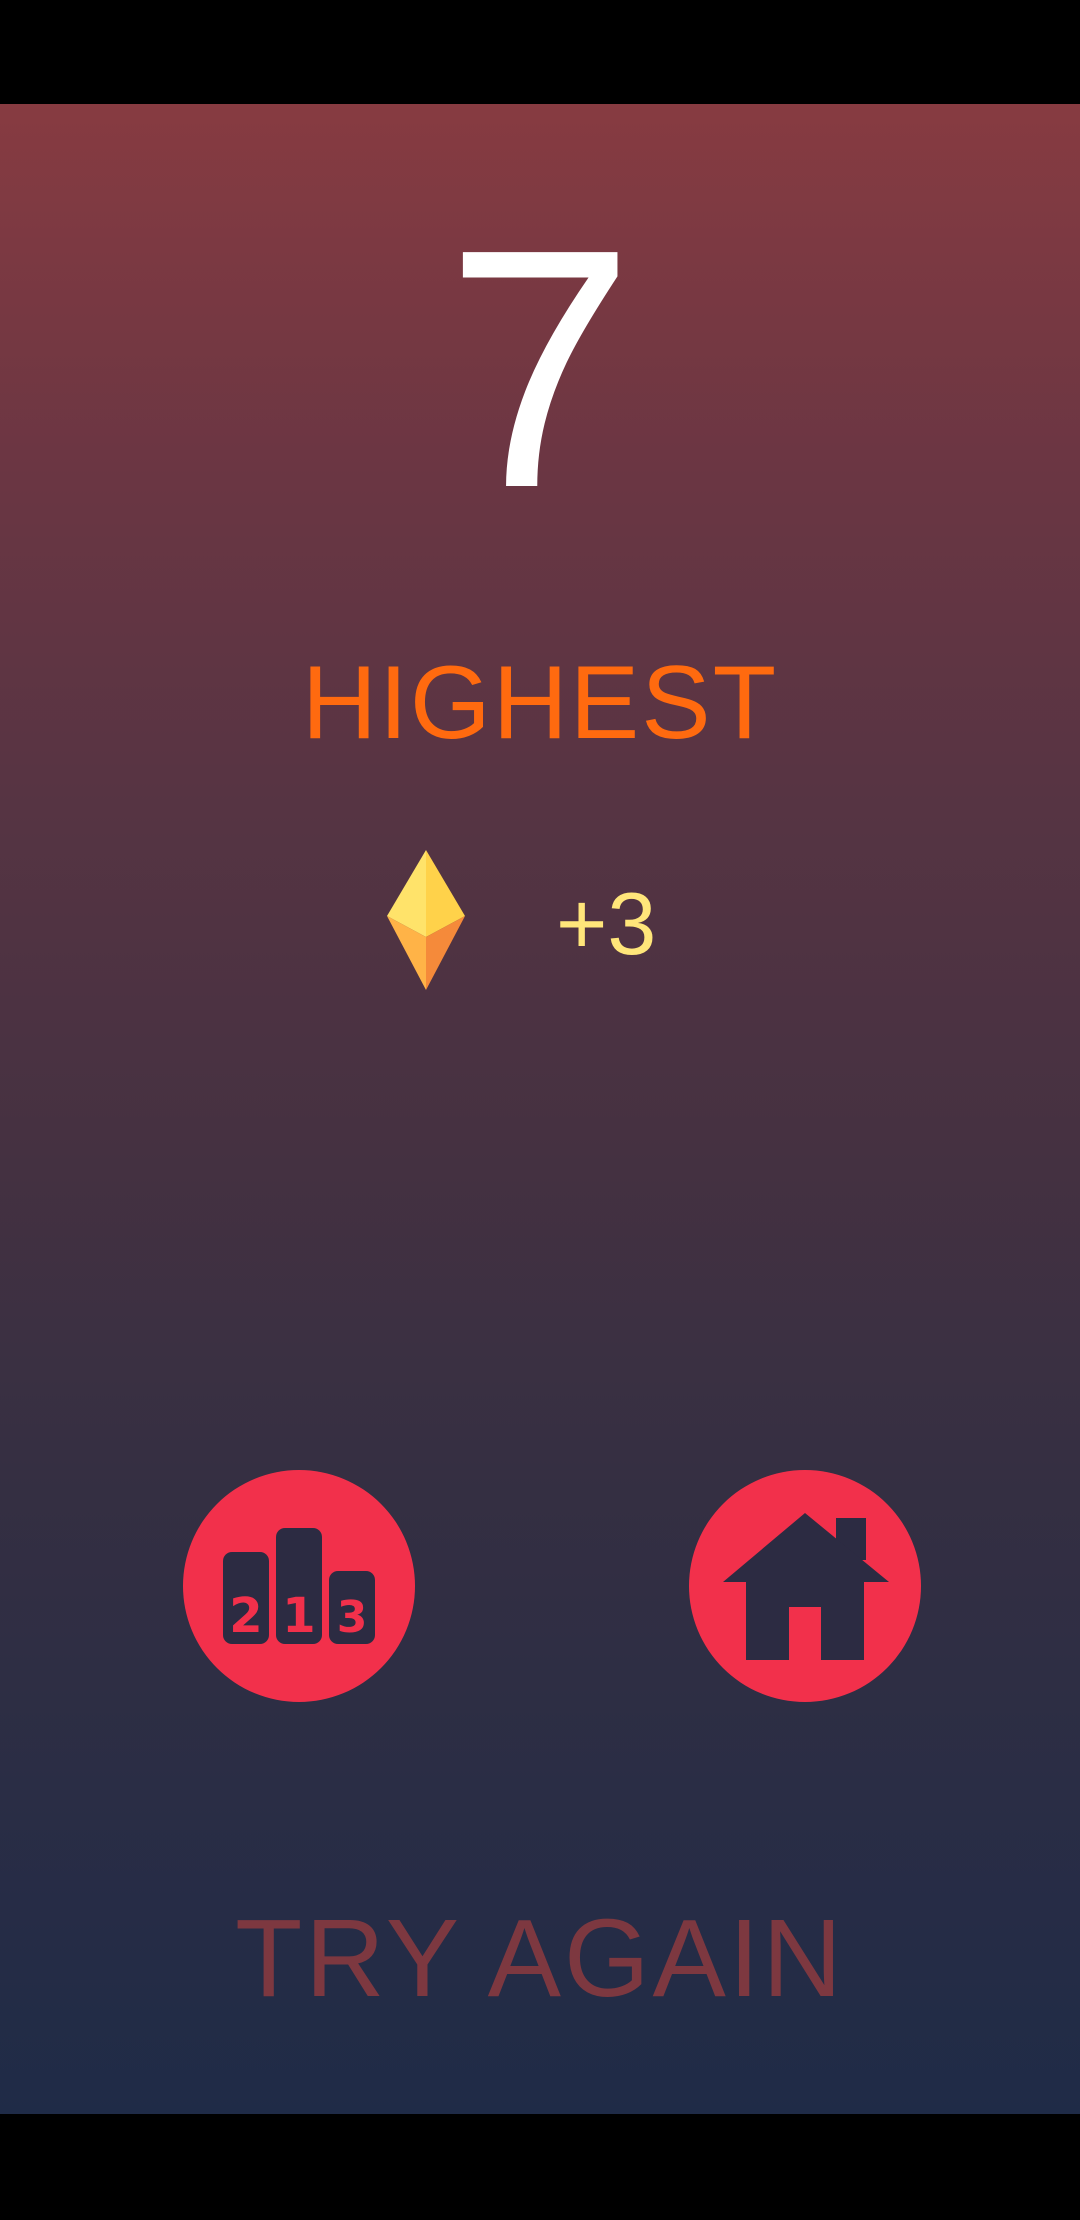  Describe the element at coordinates (540, 703) in the screenshot. I see `highest-score-label: HIGHEST` at that location.